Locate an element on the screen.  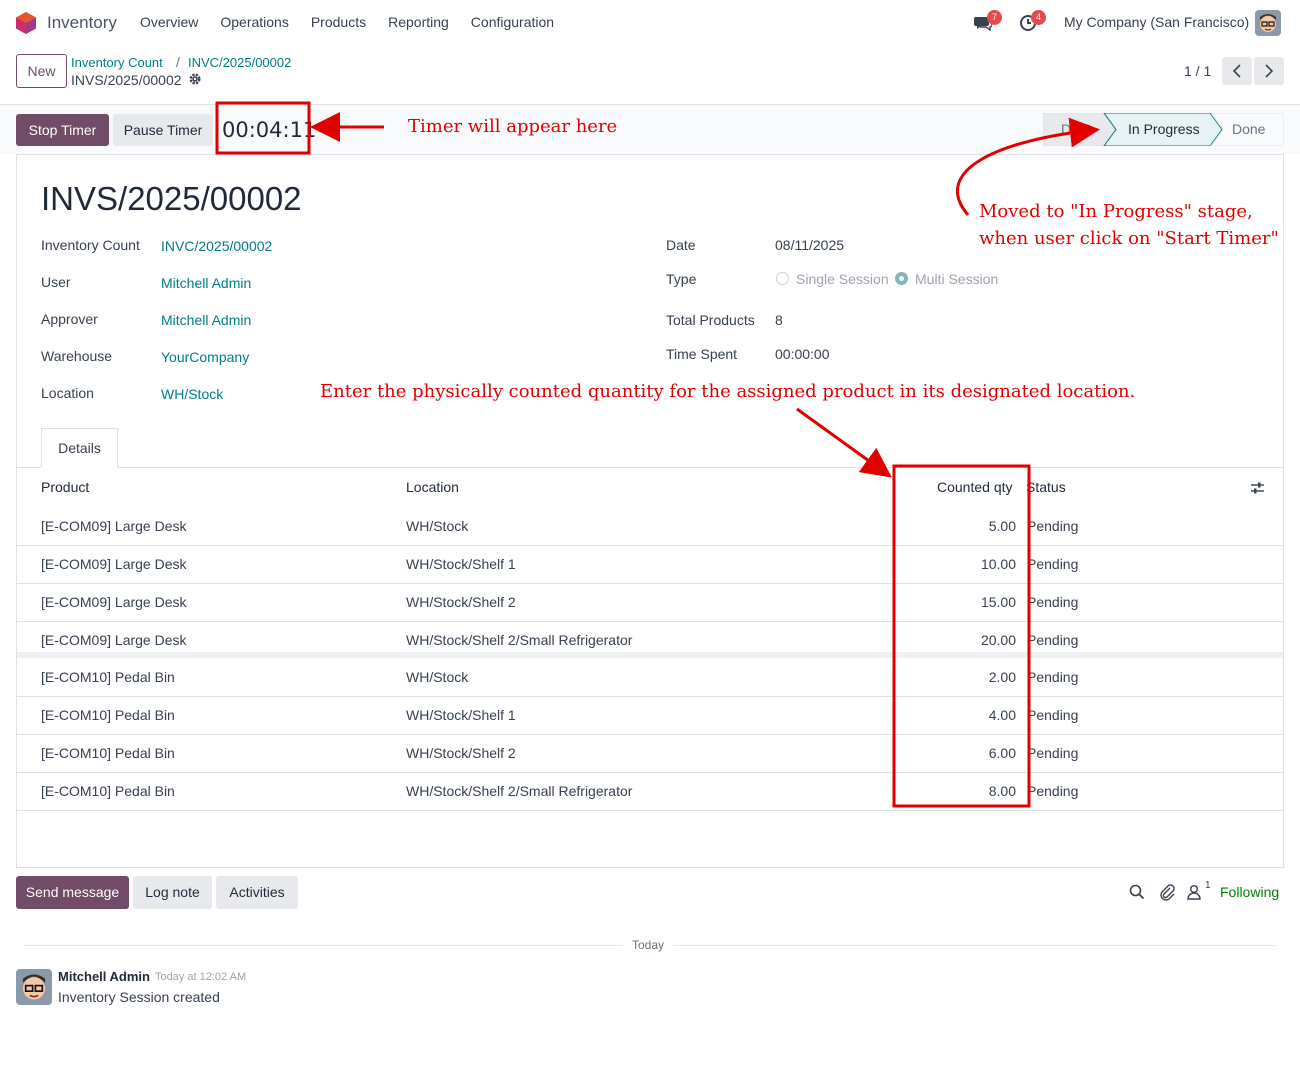
pager-previous-button is located at coordinates (1237, 71).